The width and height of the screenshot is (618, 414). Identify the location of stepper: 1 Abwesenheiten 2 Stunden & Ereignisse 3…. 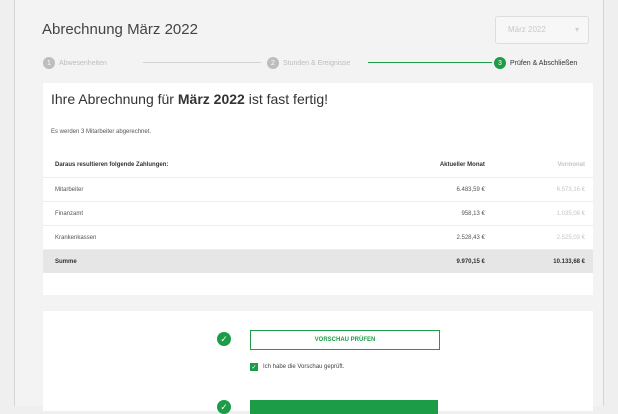
(317, 63).